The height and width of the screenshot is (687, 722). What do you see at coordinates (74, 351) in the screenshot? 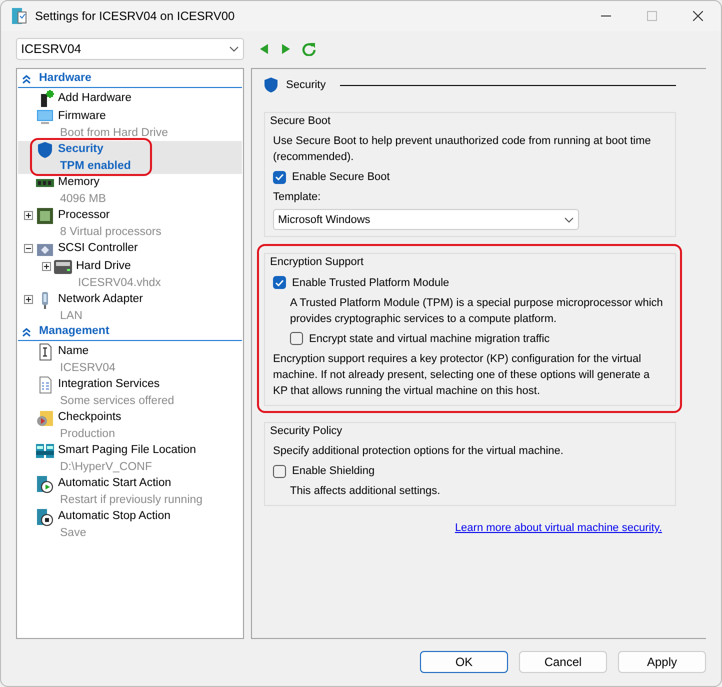
I see `item-label: Name` at bounding box center [74, 351].